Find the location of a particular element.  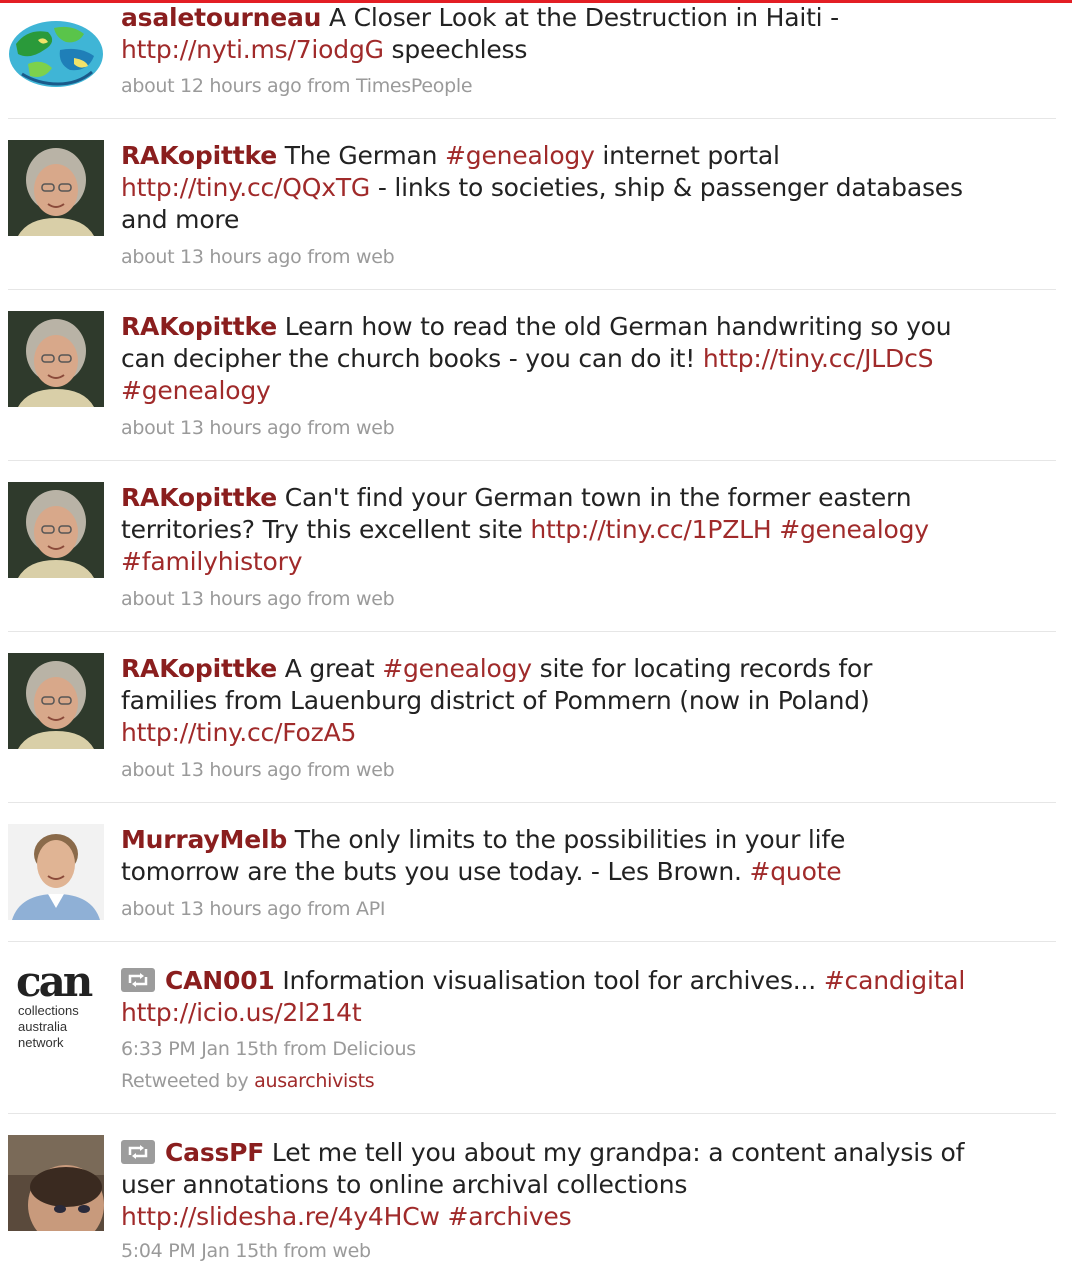

avatar-logo-text: can is located at coordinates (54, 984).